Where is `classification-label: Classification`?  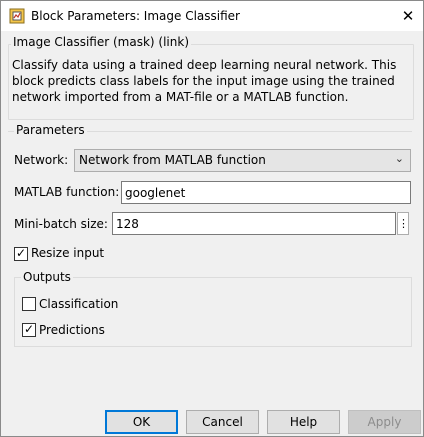 classification-label: Classification is located at coordinates (79, 304).